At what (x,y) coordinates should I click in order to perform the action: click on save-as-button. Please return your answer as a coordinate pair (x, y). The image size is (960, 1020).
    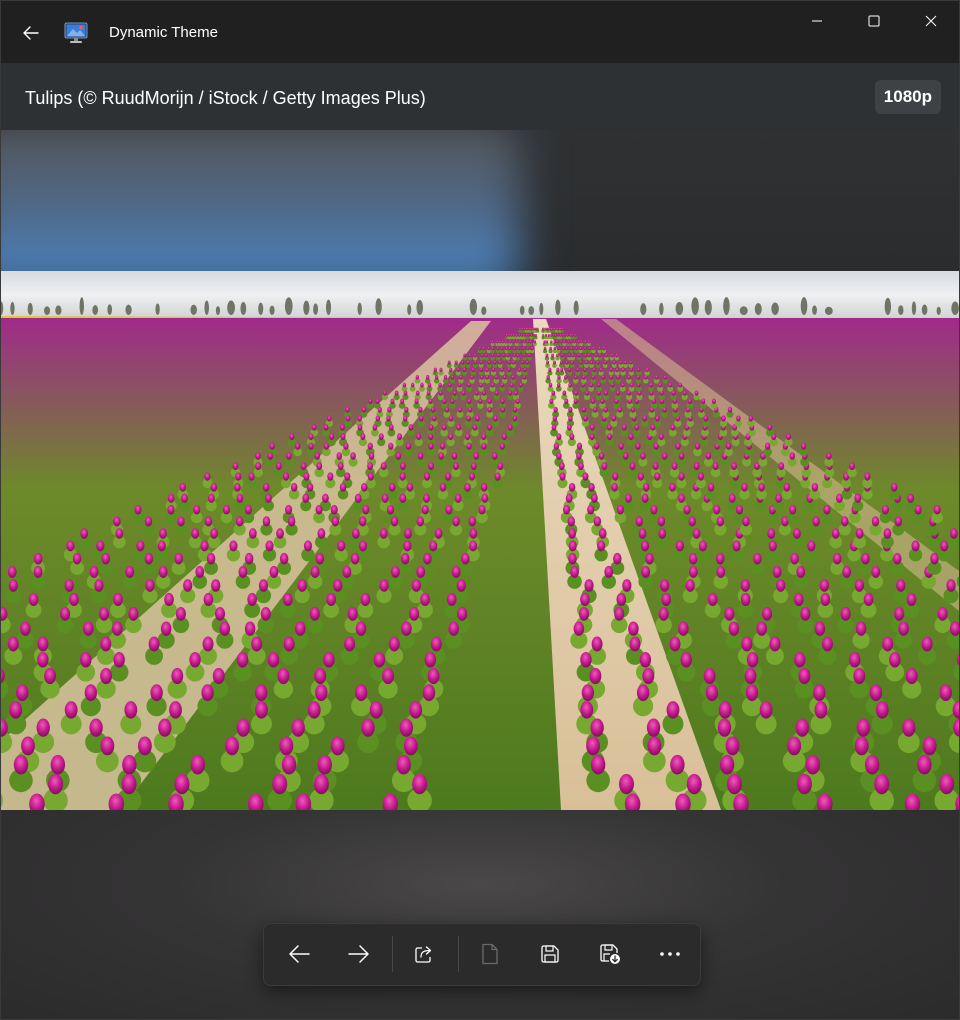
    Looking at the image, I should click on (610, 954).